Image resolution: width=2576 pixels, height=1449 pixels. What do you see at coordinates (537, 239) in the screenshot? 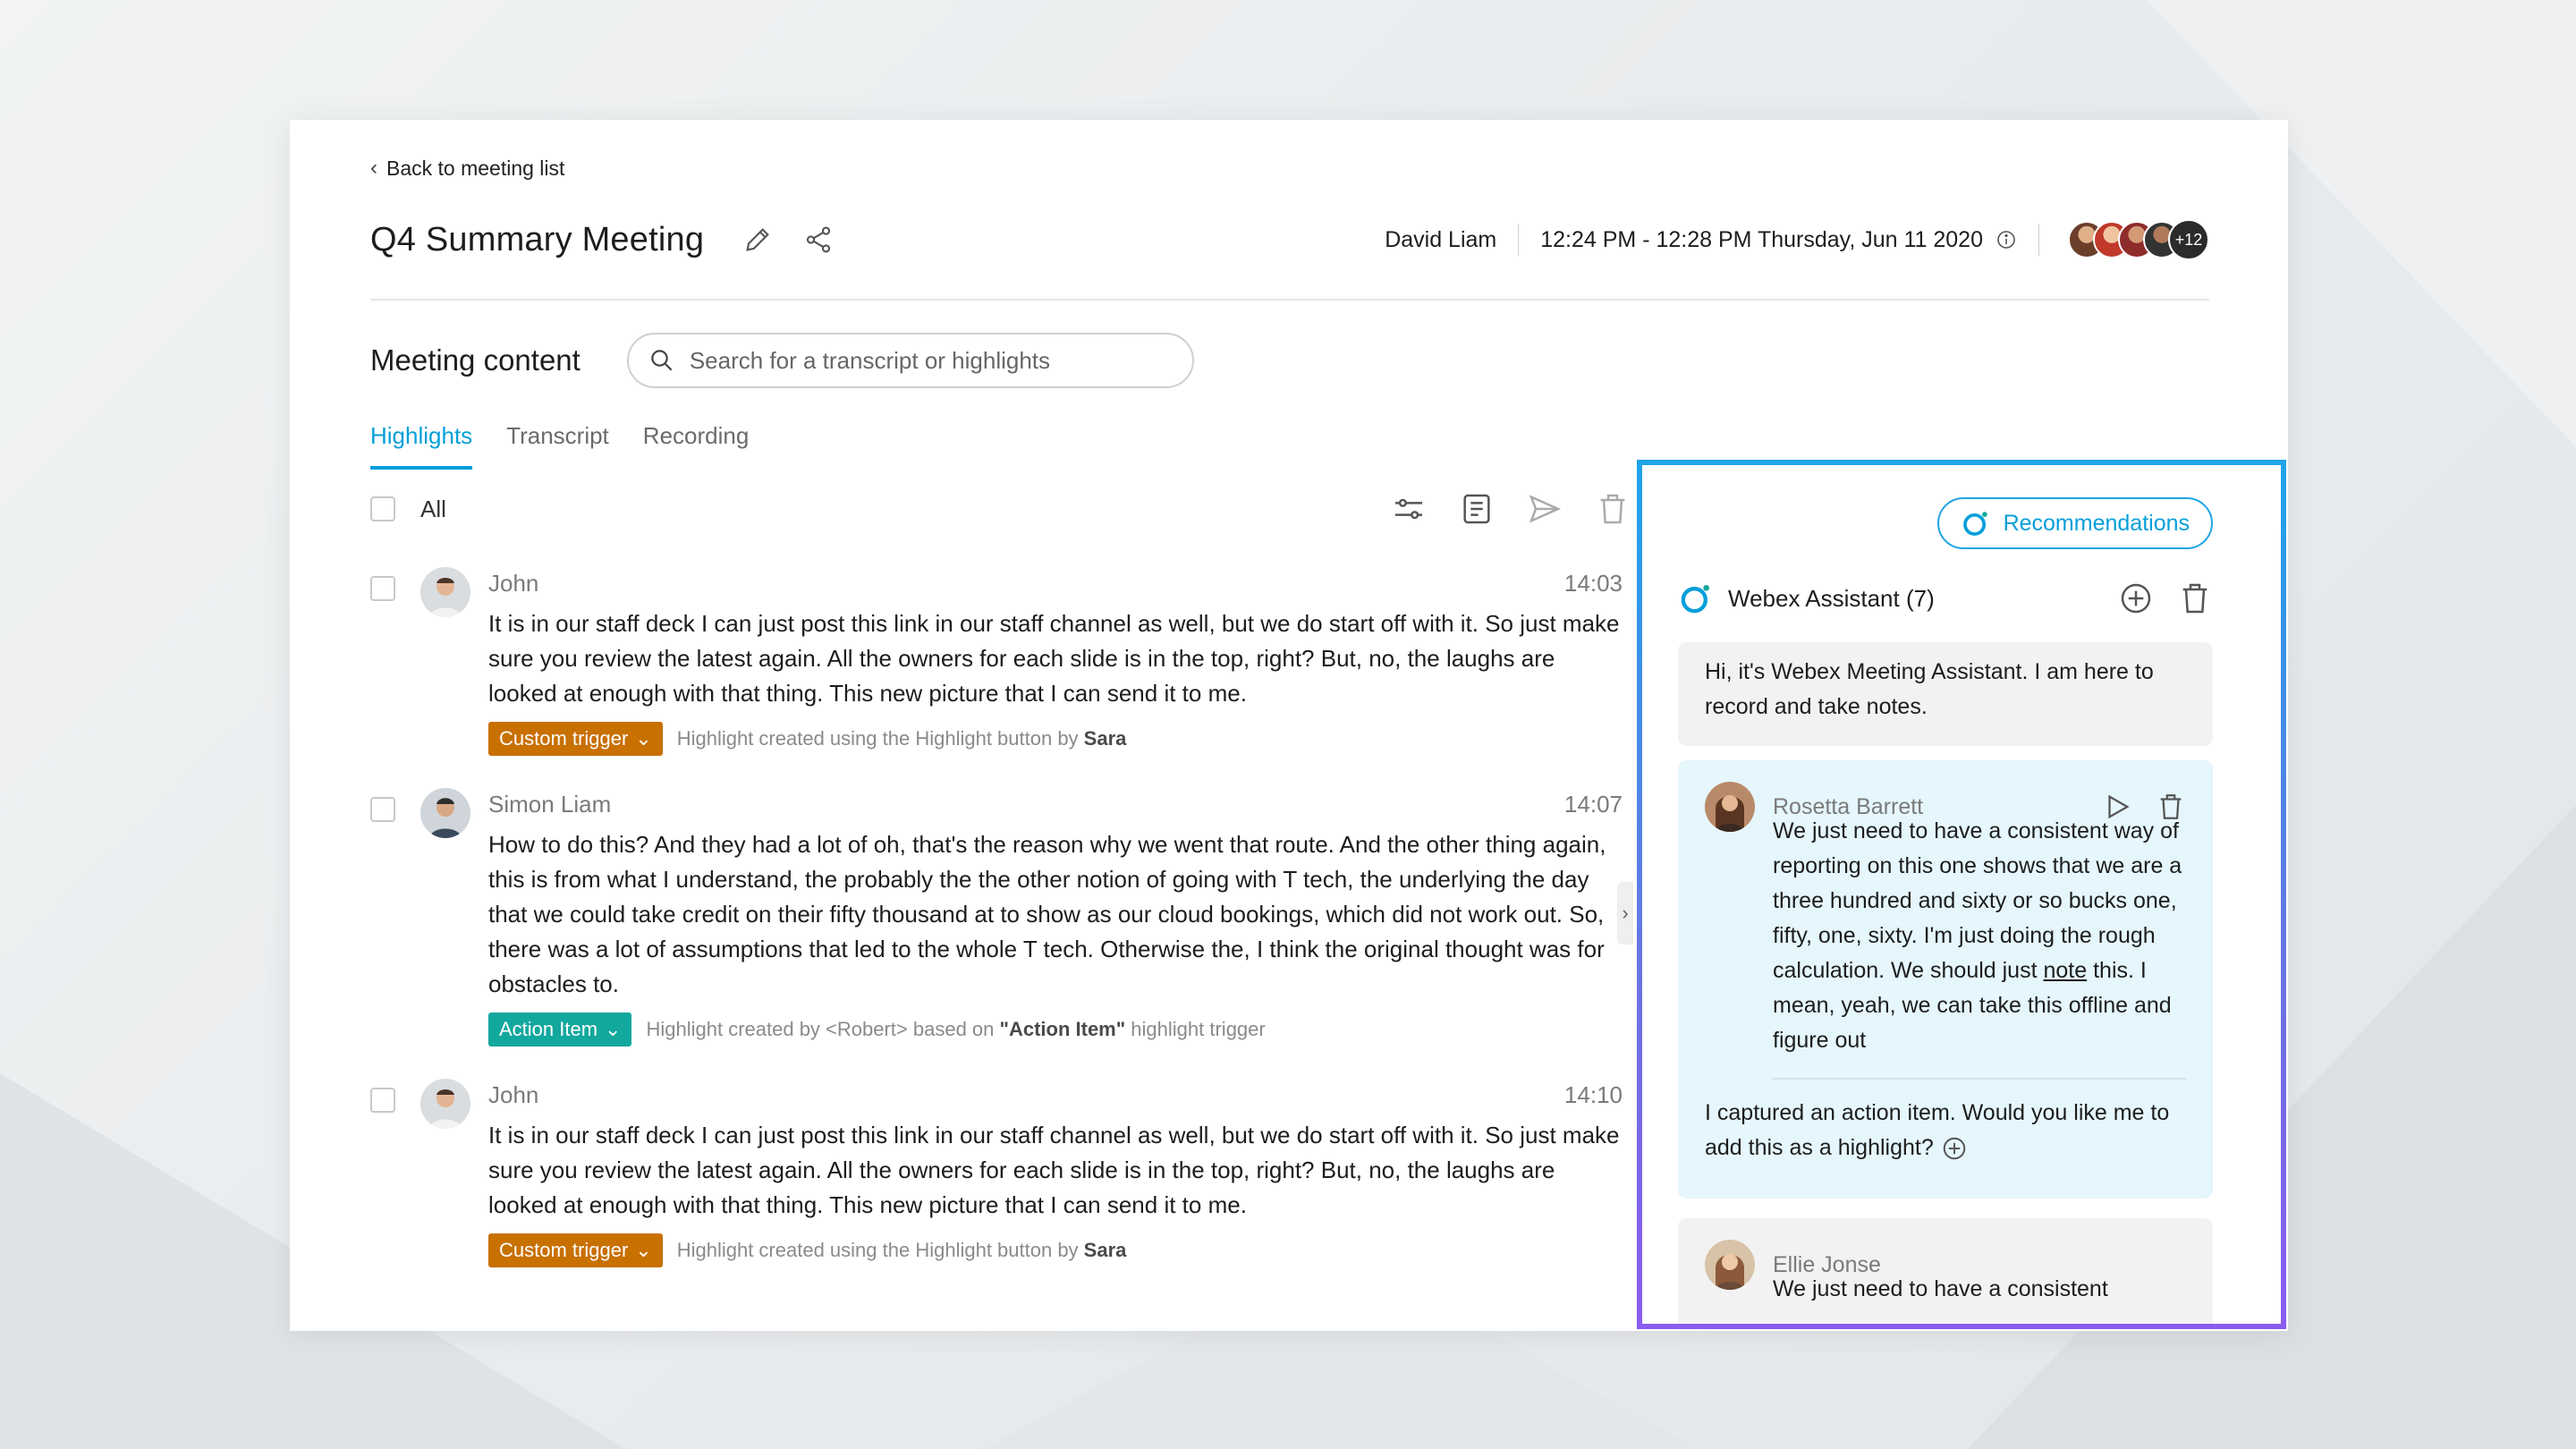
I see `page-title: Q4 Summary Meeting` at bounding box center [537, 239].